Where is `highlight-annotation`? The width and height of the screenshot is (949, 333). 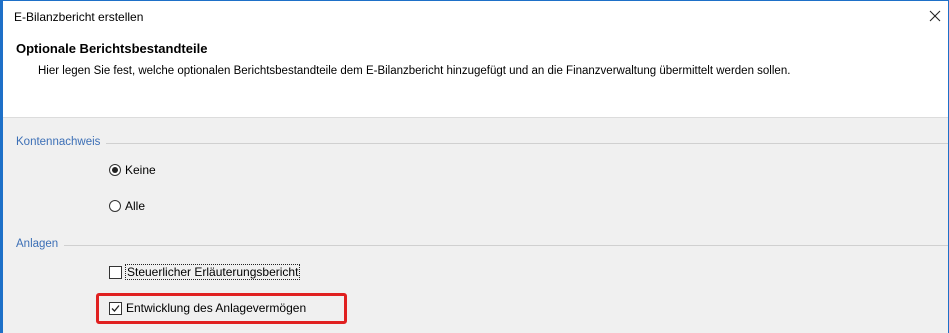 highlight-annotation is located at coordinates (221, 308).